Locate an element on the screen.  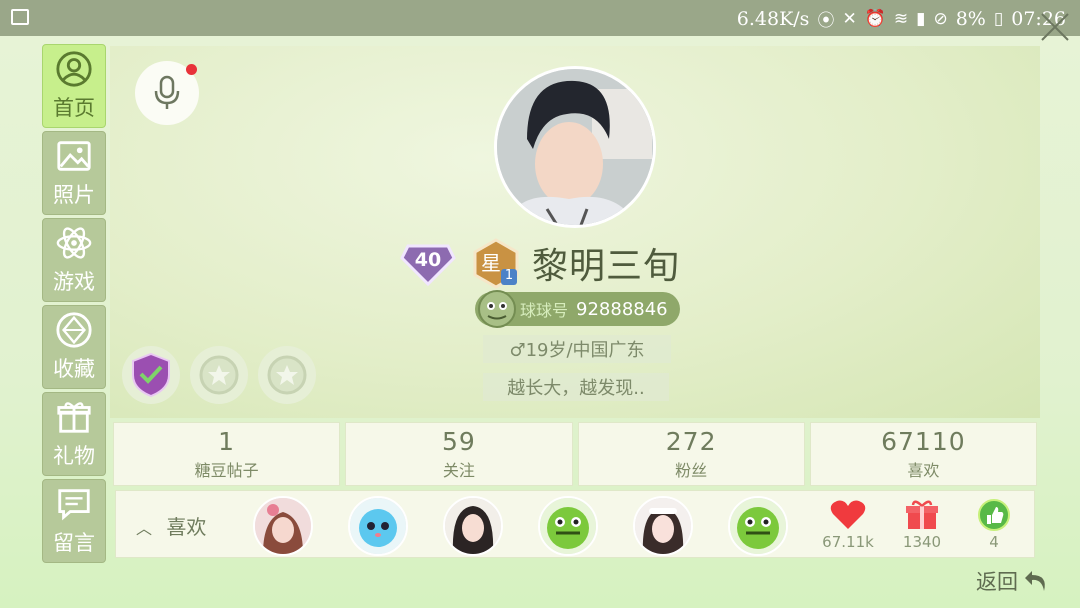
sidebar-item-label: 留言 is located at coordinates (74, 543).